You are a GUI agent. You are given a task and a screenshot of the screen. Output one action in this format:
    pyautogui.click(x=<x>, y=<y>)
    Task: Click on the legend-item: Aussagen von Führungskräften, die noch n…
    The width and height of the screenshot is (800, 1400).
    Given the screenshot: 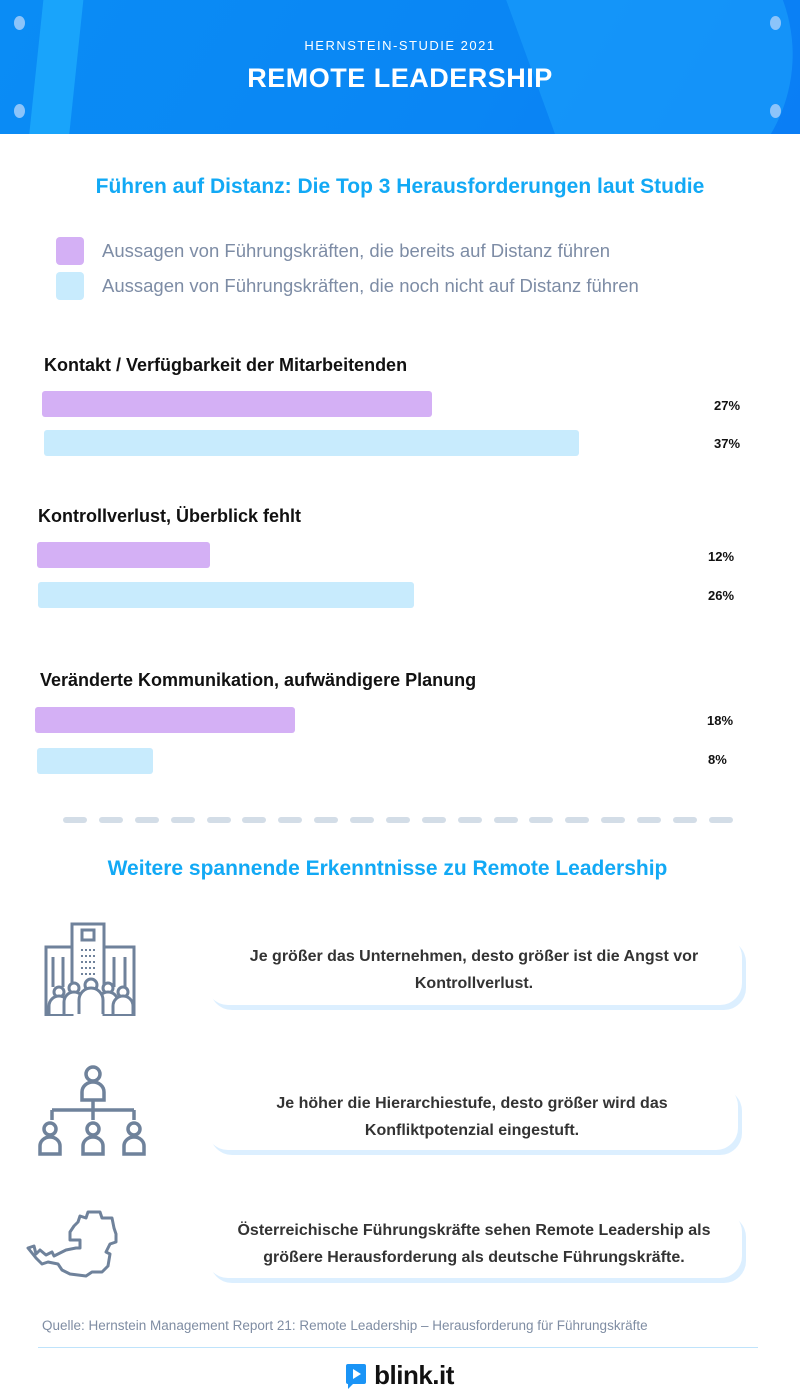 What is the action you would take?
    pyautogui.click(x=347, y=286)
    